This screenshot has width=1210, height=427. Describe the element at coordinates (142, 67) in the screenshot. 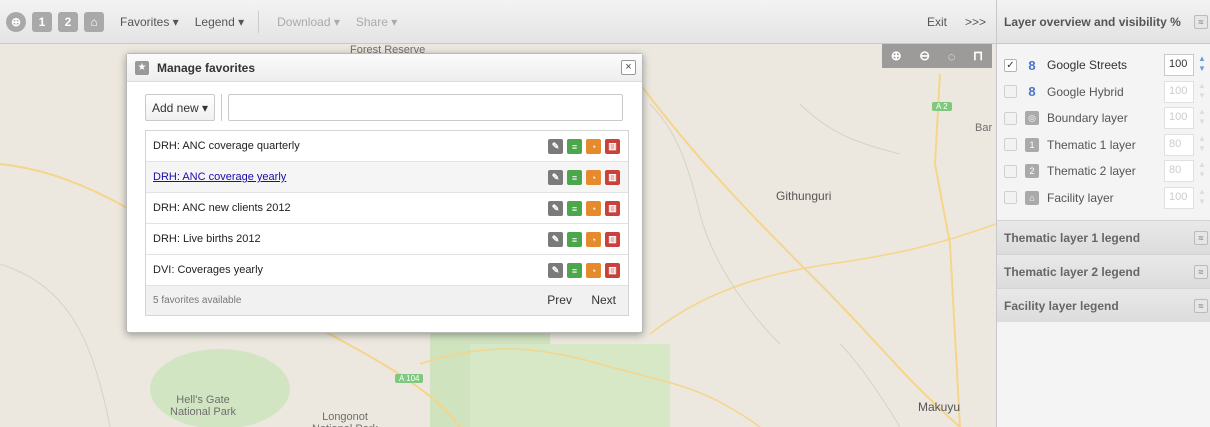

I see `star-icon: ★` at that location.